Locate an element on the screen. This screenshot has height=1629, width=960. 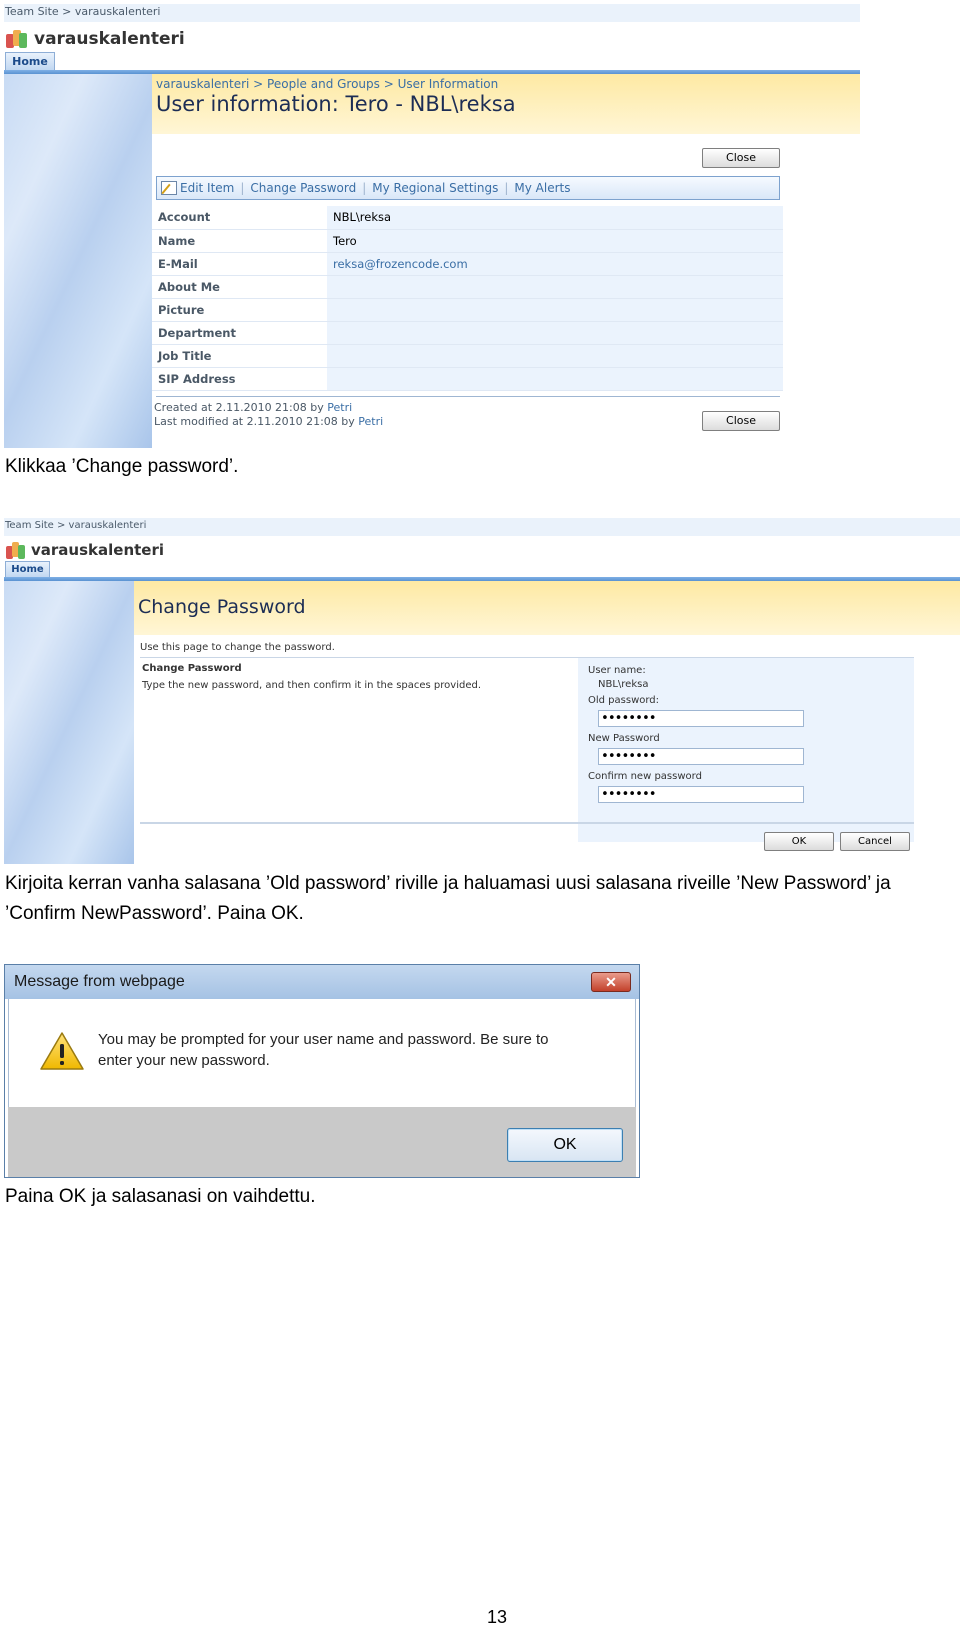
table-row: Picture is located at coordinates (467, 310).